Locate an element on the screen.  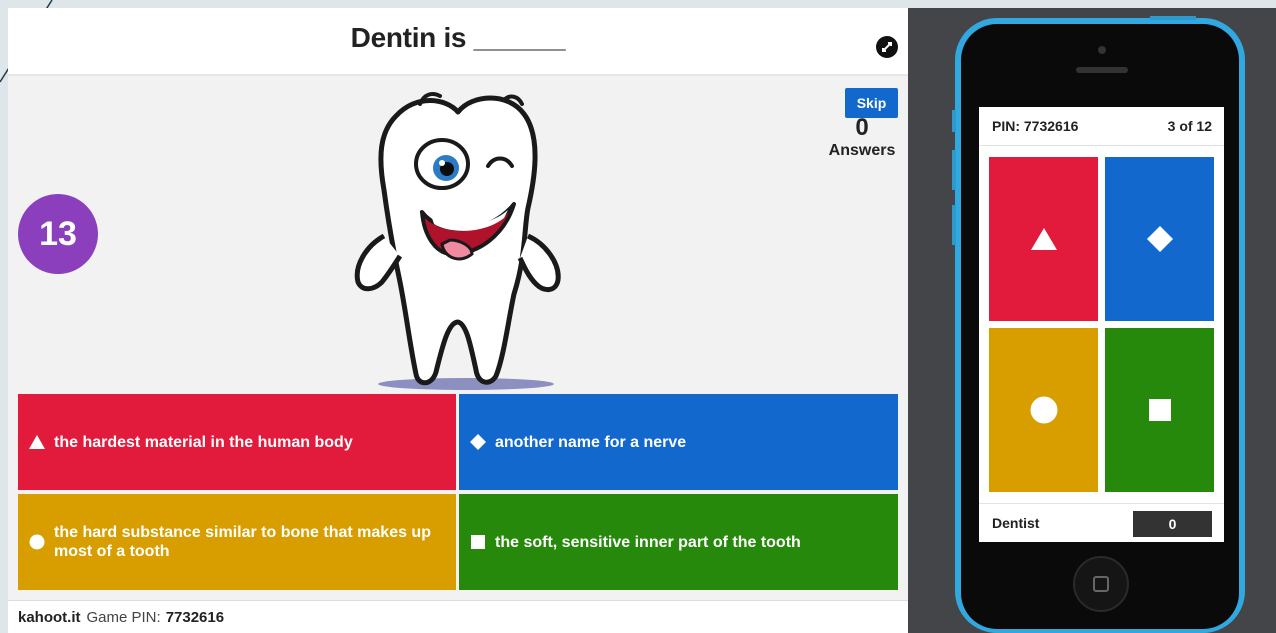
player-name: Dentist is located at coordinates (1016, 523).